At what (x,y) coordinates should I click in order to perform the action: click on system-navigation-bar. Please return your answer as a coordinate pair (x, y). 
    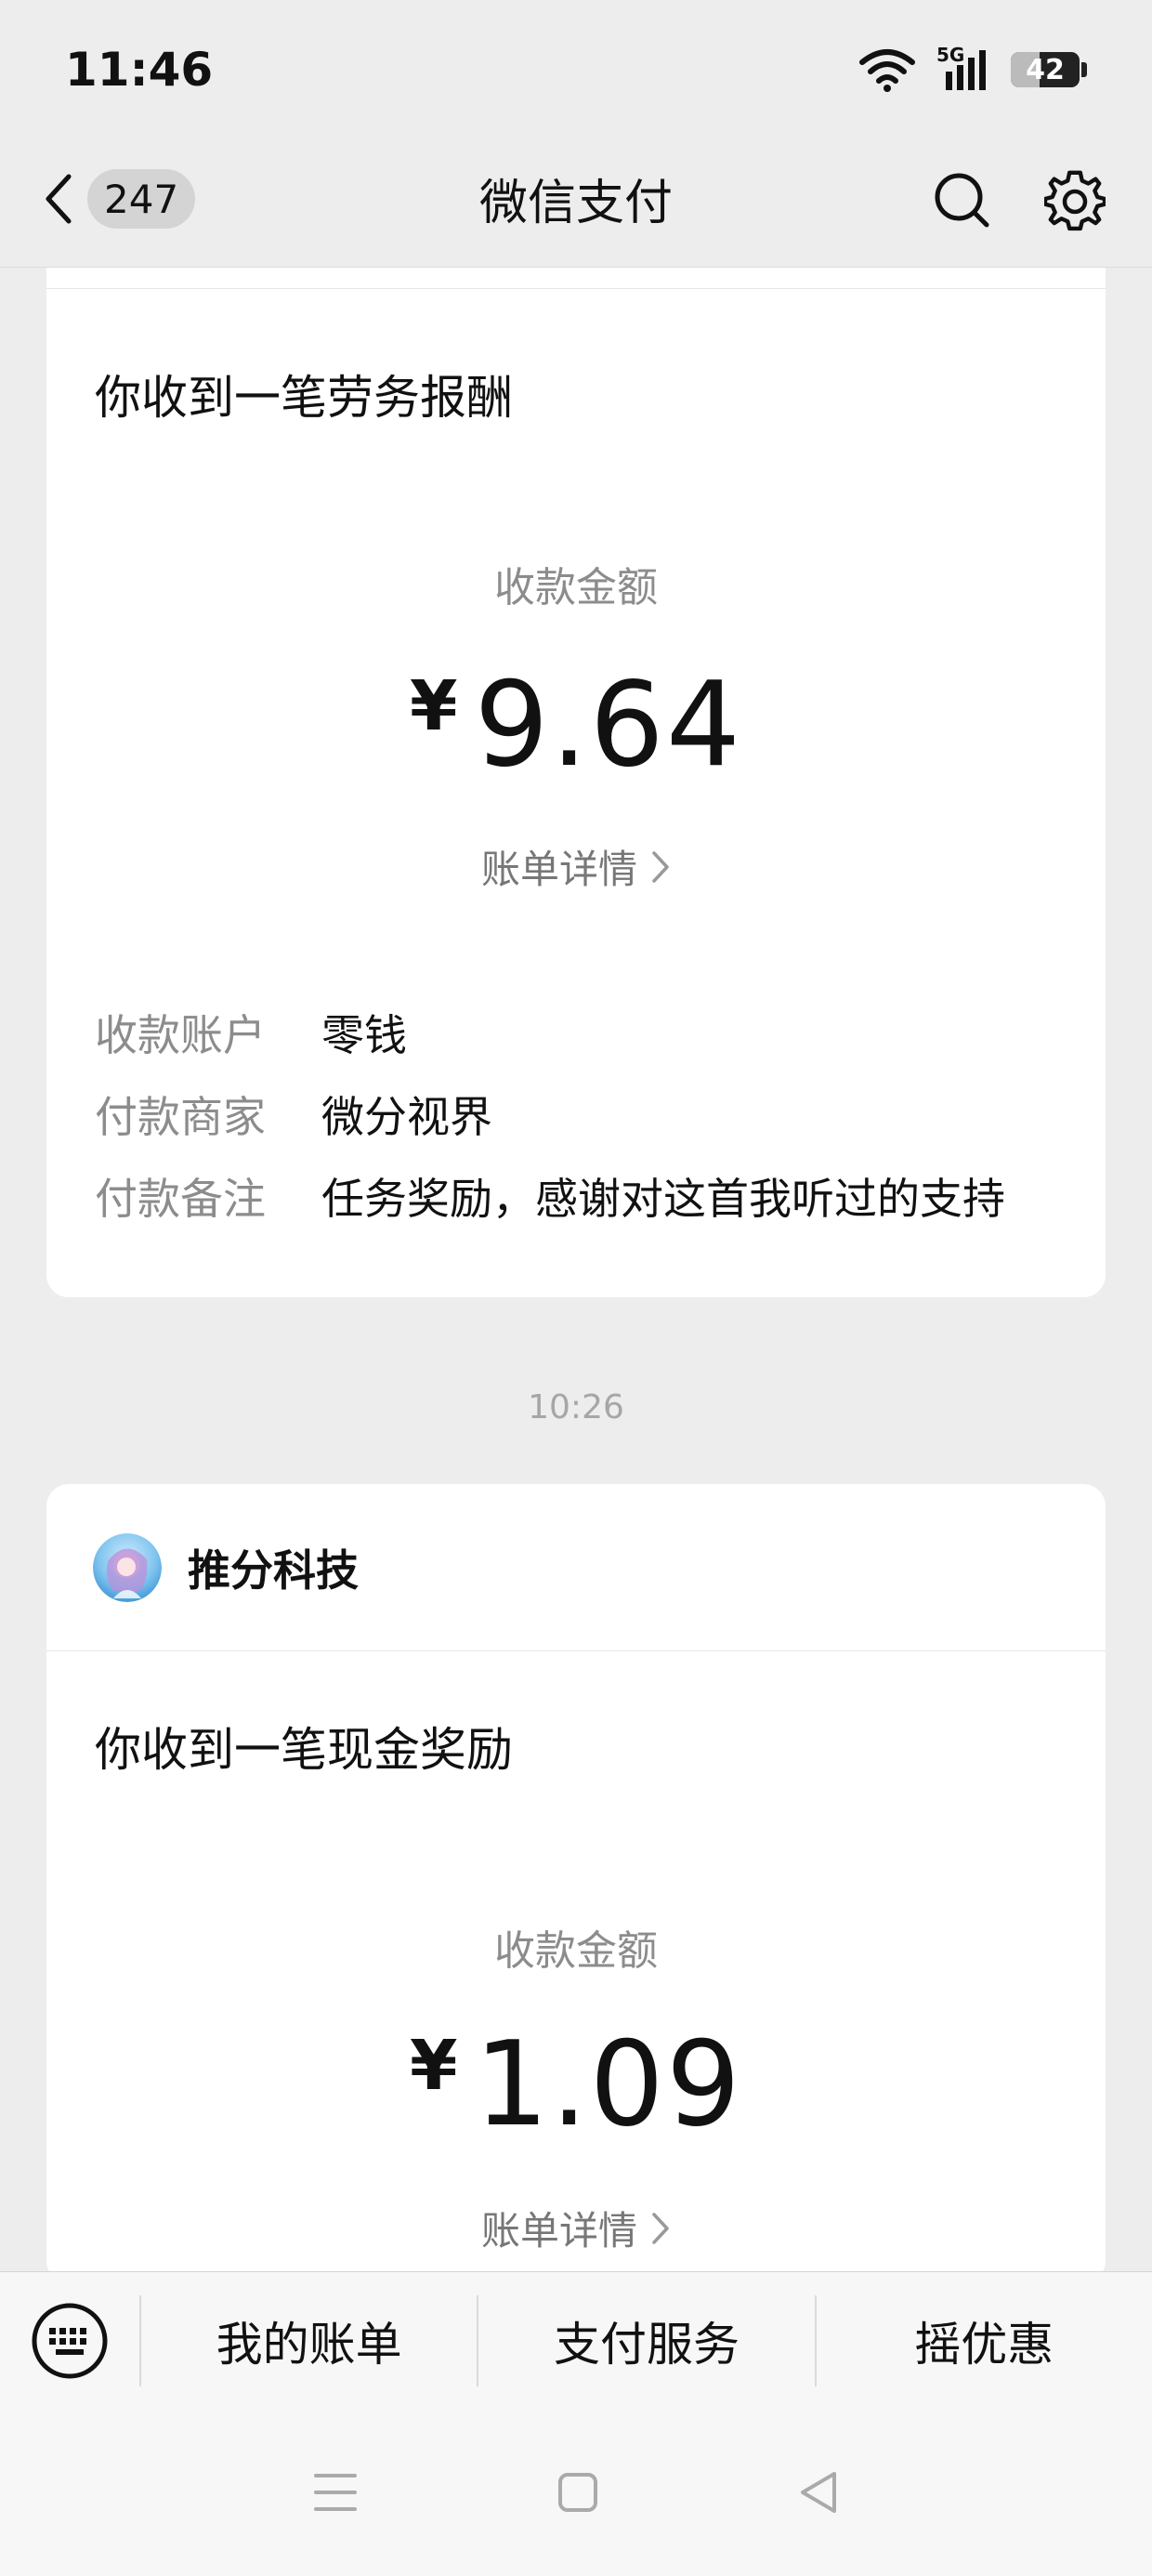
    Looking at the image, I should click on (576, 2492).